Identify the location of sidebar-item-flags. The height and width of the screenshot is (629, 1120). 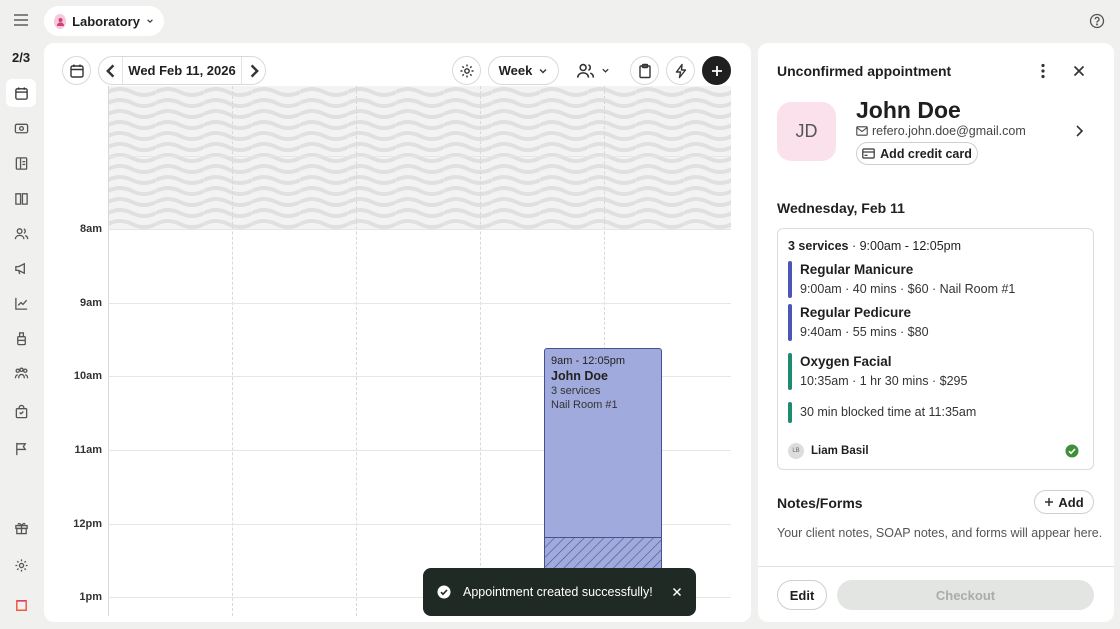
(21, 448).